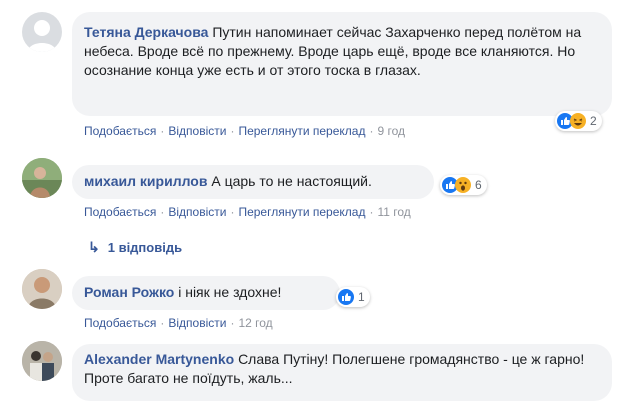 The image size is (639, 401). I want to click on comment-bubble: михаил кириллов А царь то не настоящий., so click(253, 182).